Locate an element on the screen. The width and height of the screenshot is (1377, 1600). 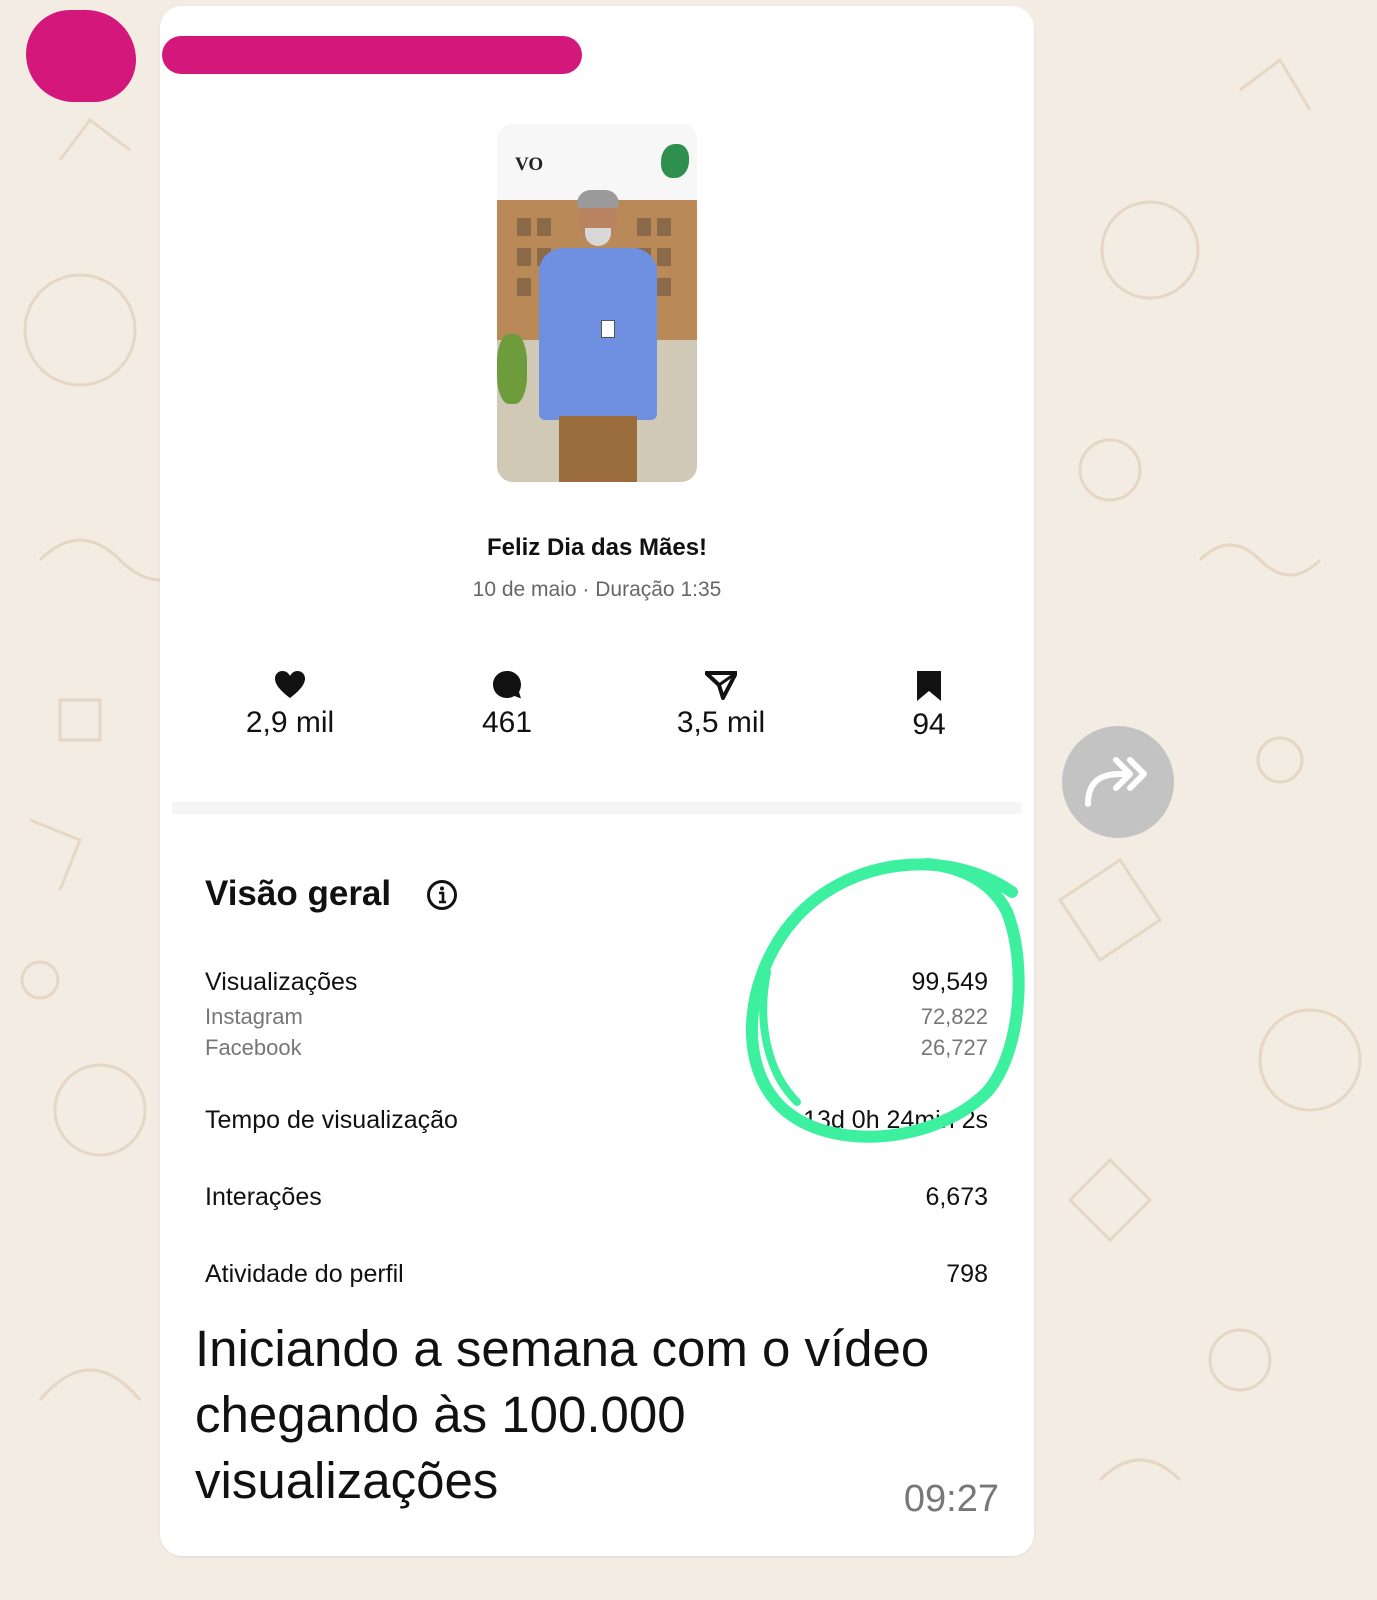
redacted-sender-name is located at coordinates (372, 55).